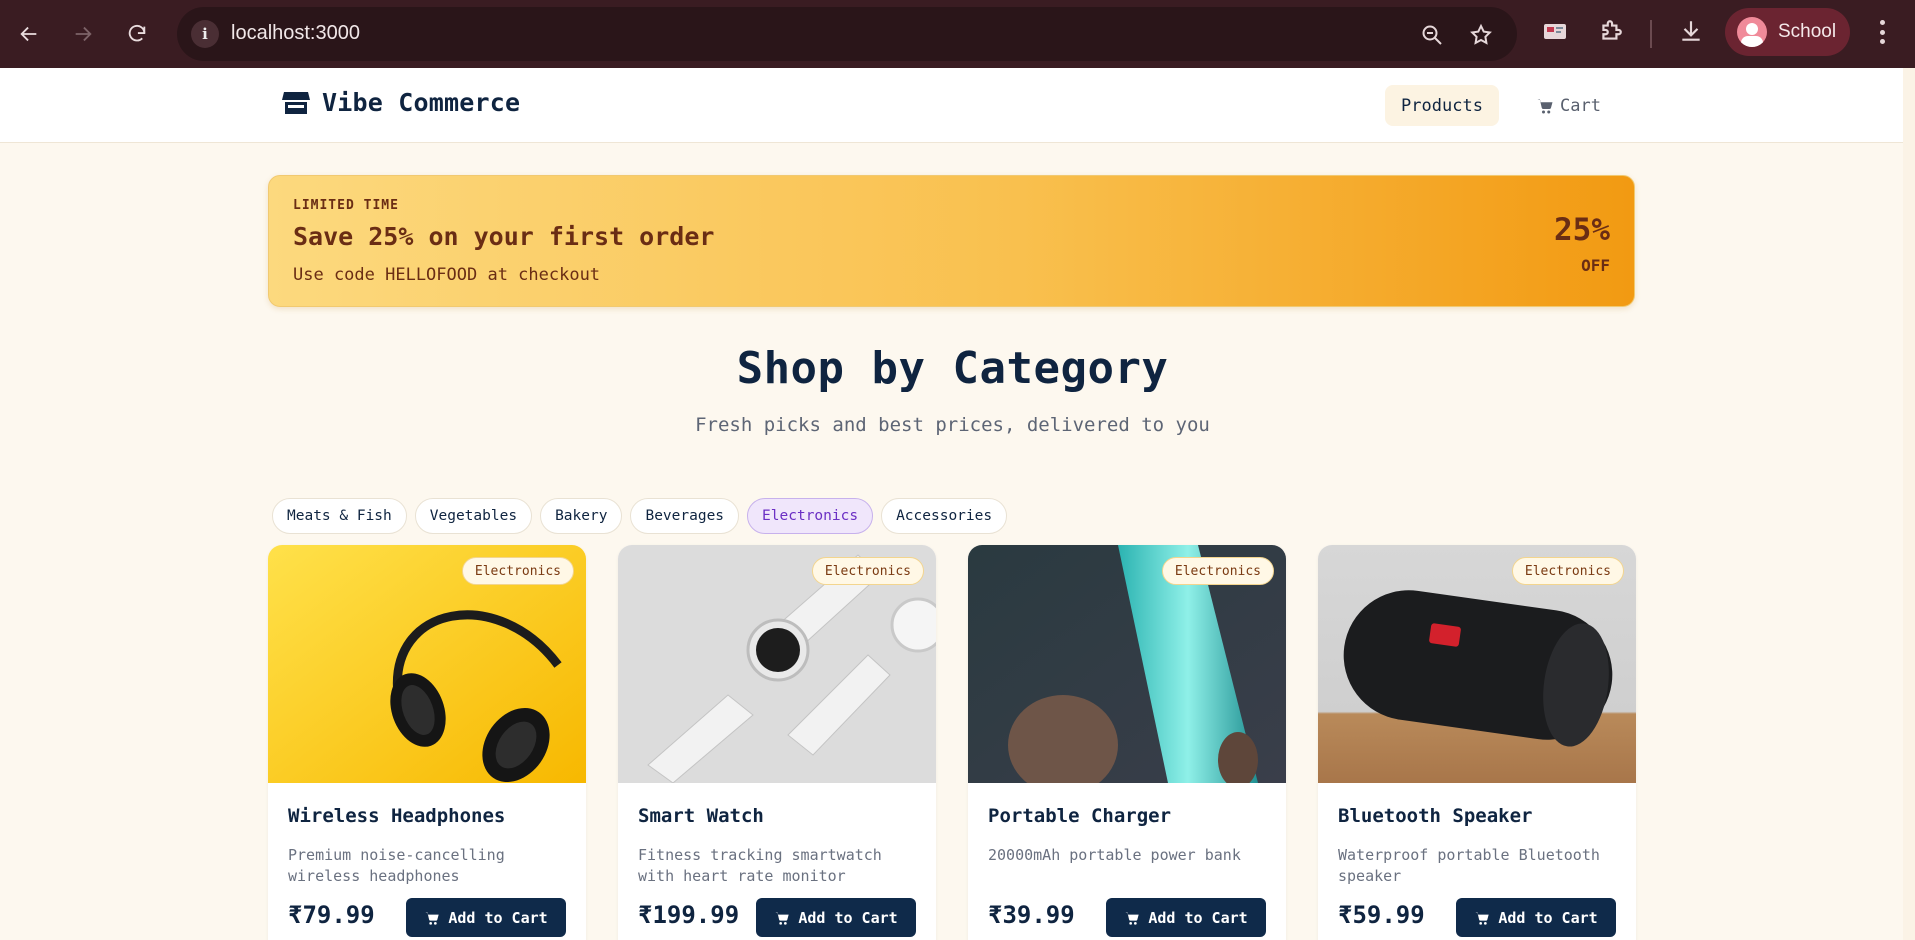 The image size is (1915, 940). What do you see at coordinates (1079, 816) in the screenshot?
I see `product-name: Portable Charger` at bounding box center [1079, 816].